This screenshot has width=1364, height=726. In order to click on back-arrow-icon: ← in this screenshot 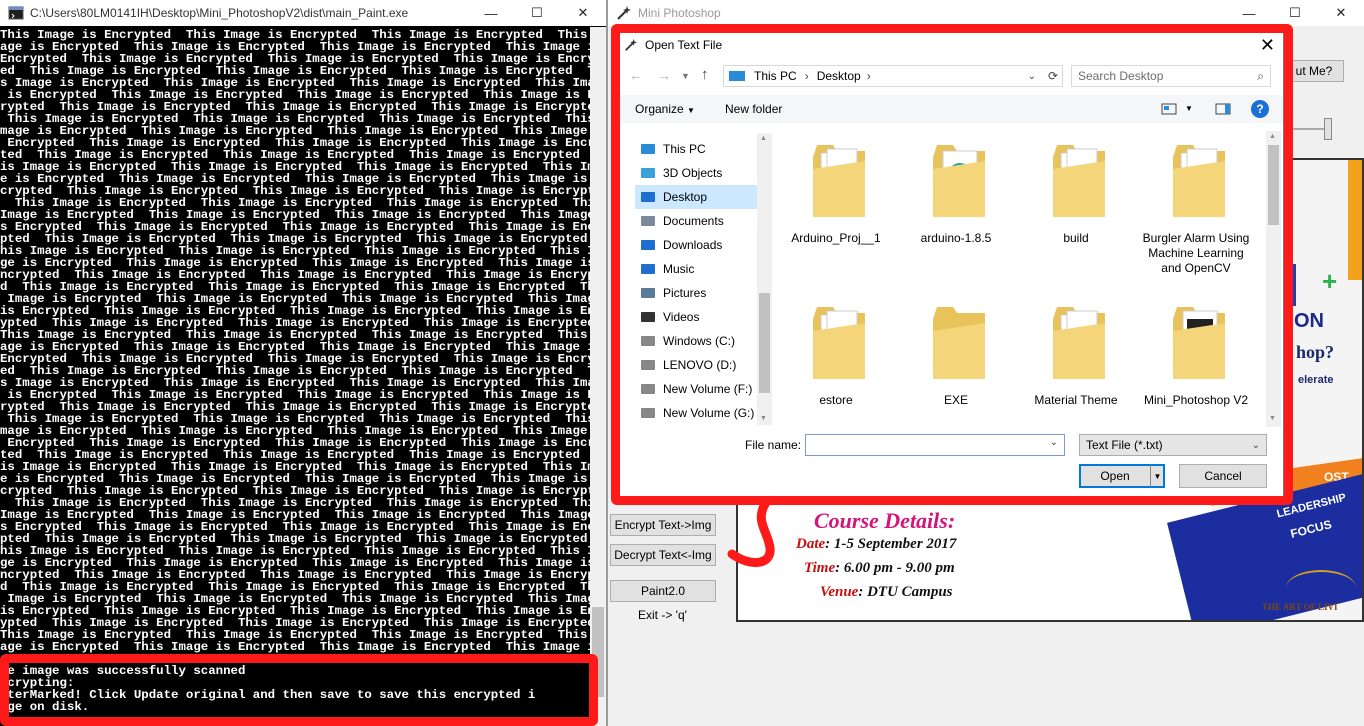, I will do `click(636, 75)`.